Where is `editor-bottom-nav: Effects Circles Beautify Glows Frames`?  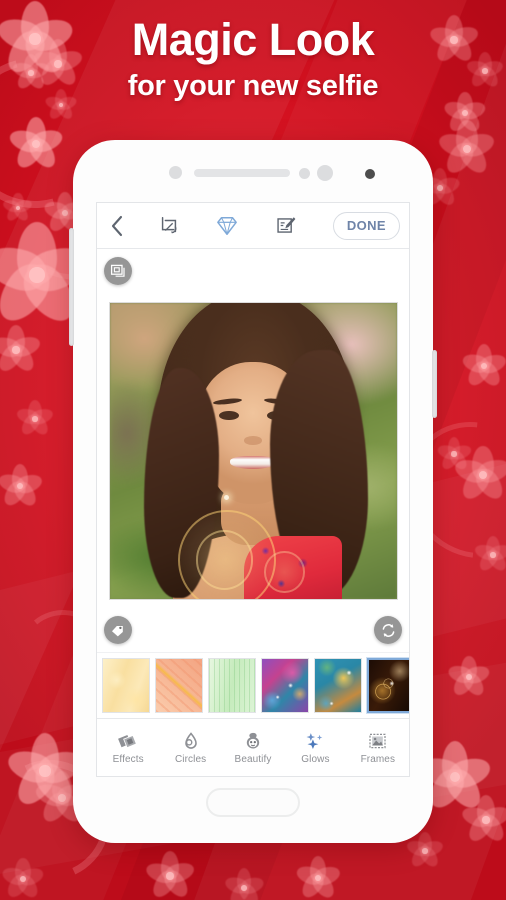
editor-bottom-nav: Effects Circles Beautify Glows Frames is located at coordinates (253, 747).